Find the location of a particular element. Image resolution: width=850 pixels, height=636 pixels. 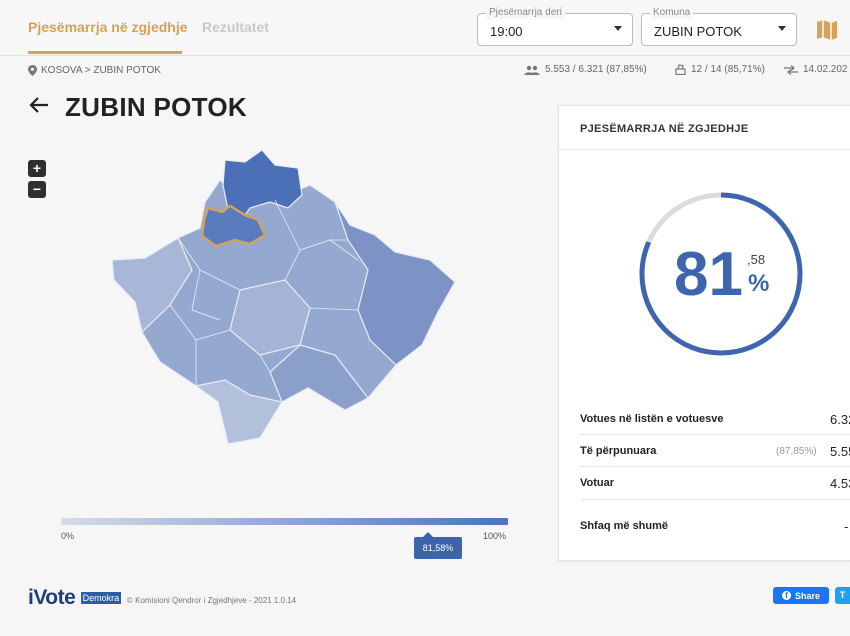

facebook-share-button: f Share is located at coordinates (801, 595).